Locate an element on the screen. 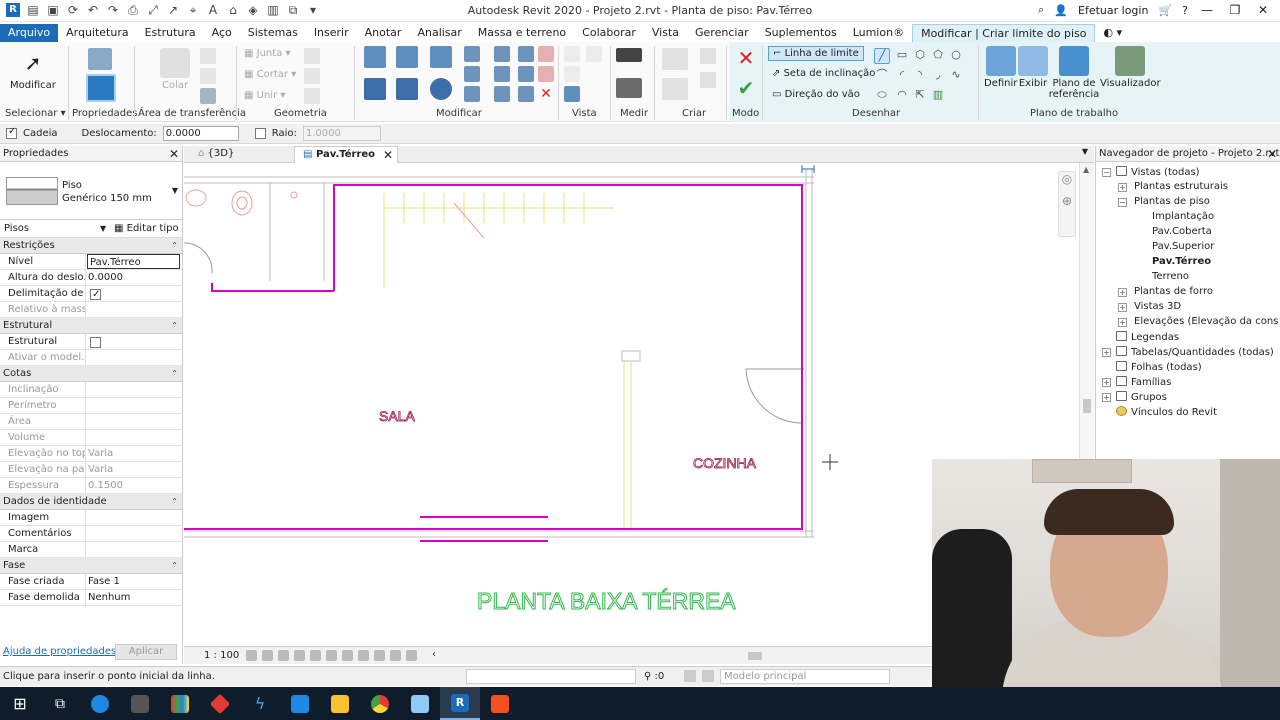 This screenshot has height=720, width=1280. expand-schedules-icon: + is located at coordinates (1106, 352).